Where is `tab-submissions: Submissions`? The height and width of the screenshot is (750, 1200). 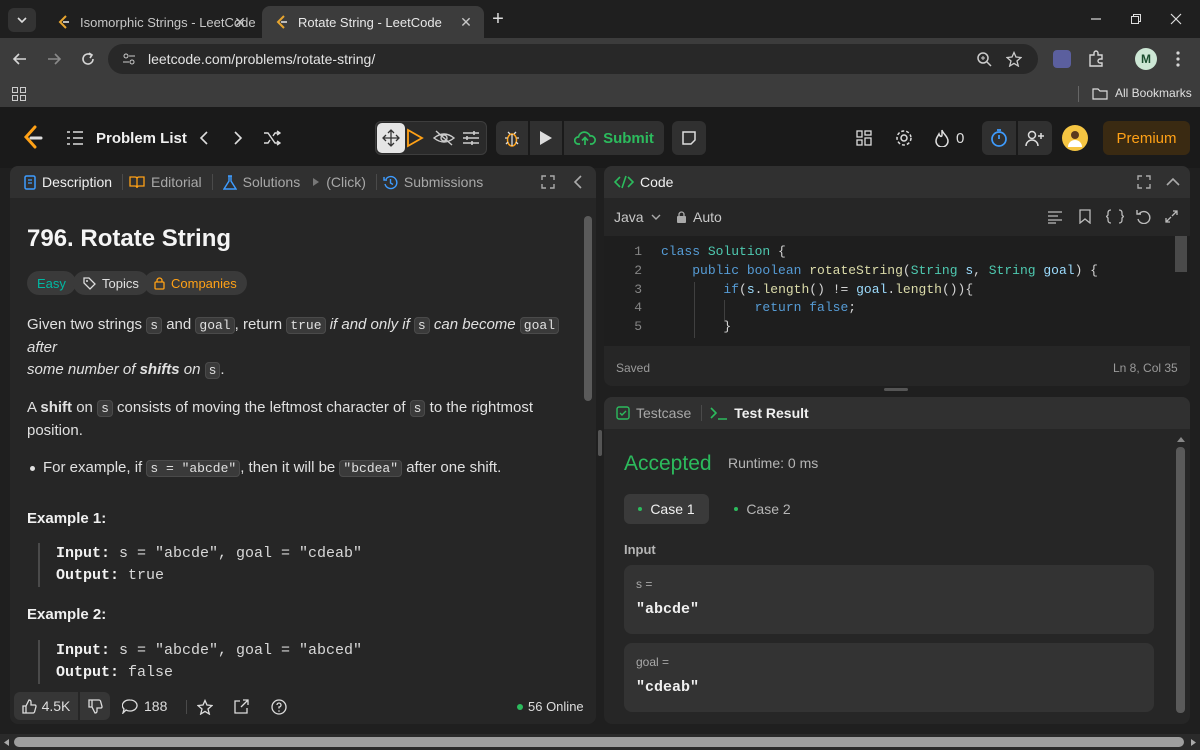 tab-submissions: Submissions is located at coordinates (433, 182).